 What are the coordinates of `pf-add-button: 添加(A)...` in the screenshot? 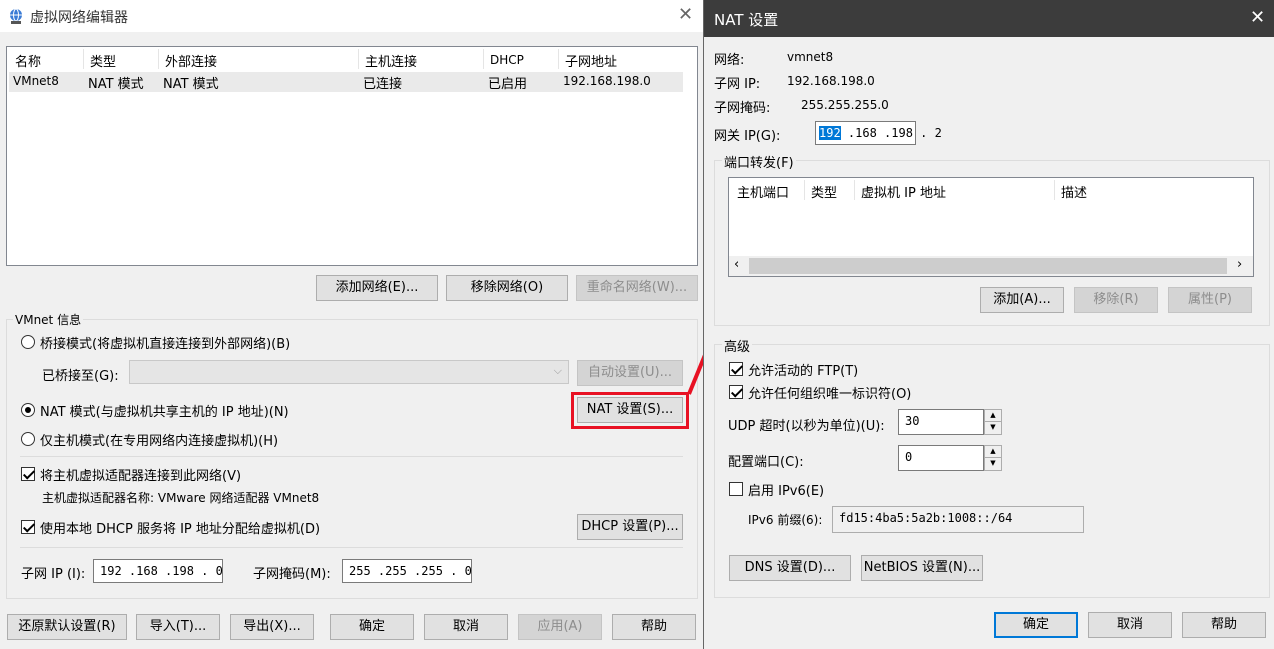 It's located at (1022, 300).